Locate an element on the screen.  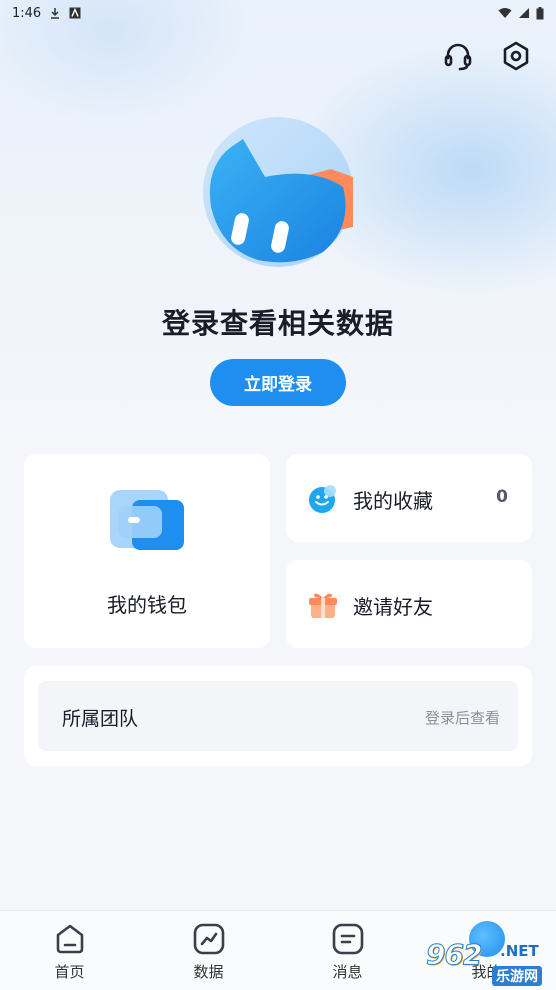
customer-service-button is located at coordinates (458, 56).